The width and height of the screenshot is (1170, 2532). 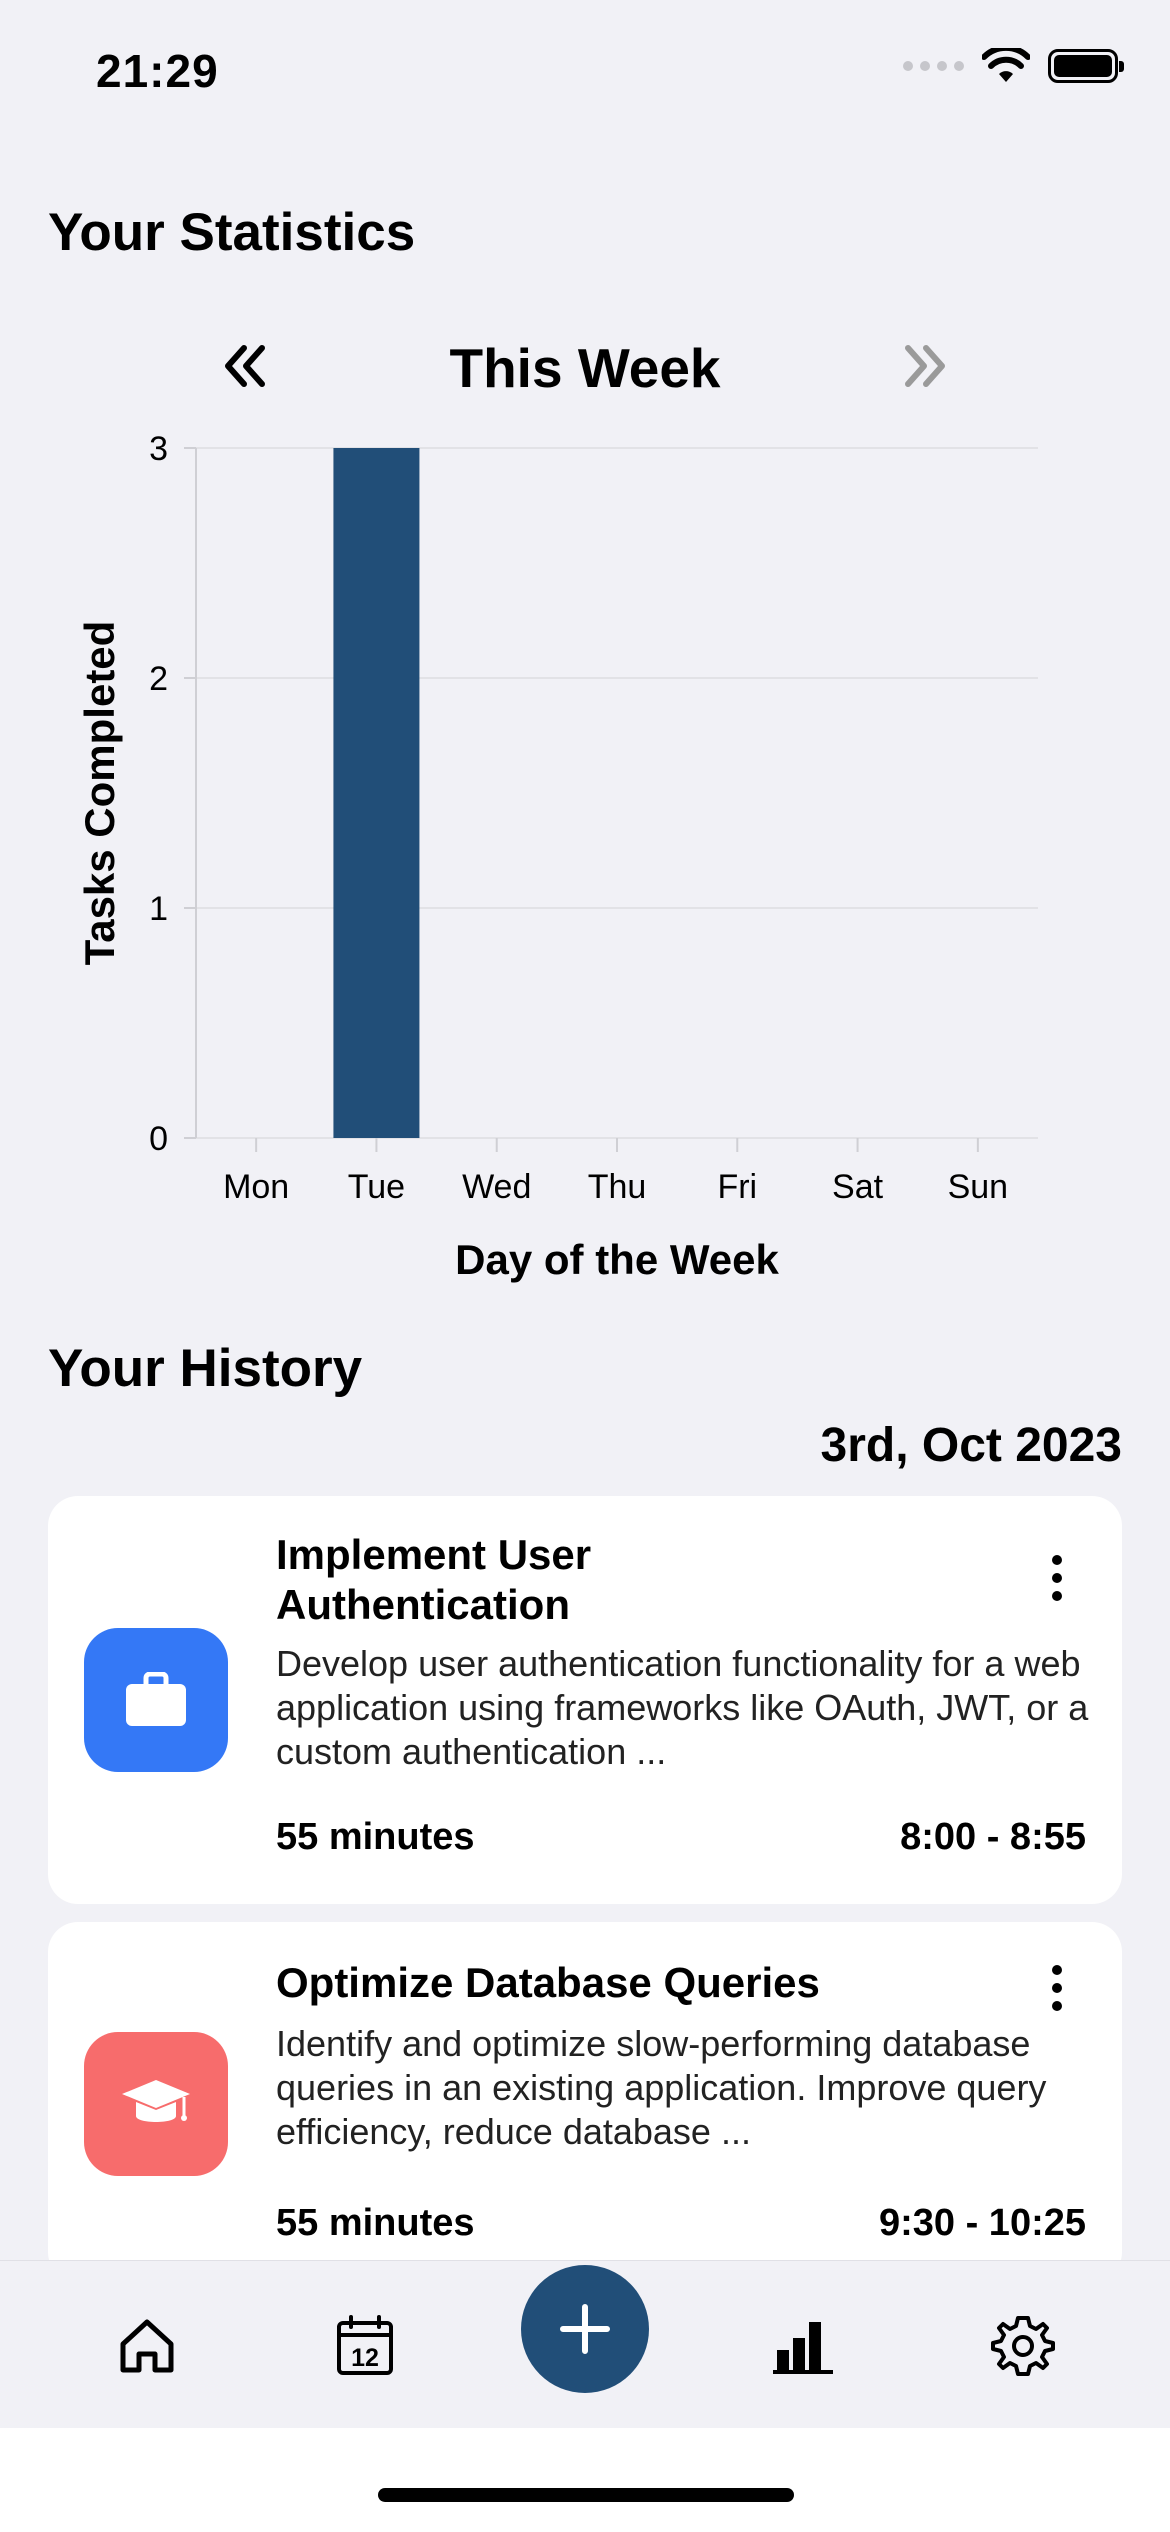 I want to click on home-icon, so click(x=147, y=2346).